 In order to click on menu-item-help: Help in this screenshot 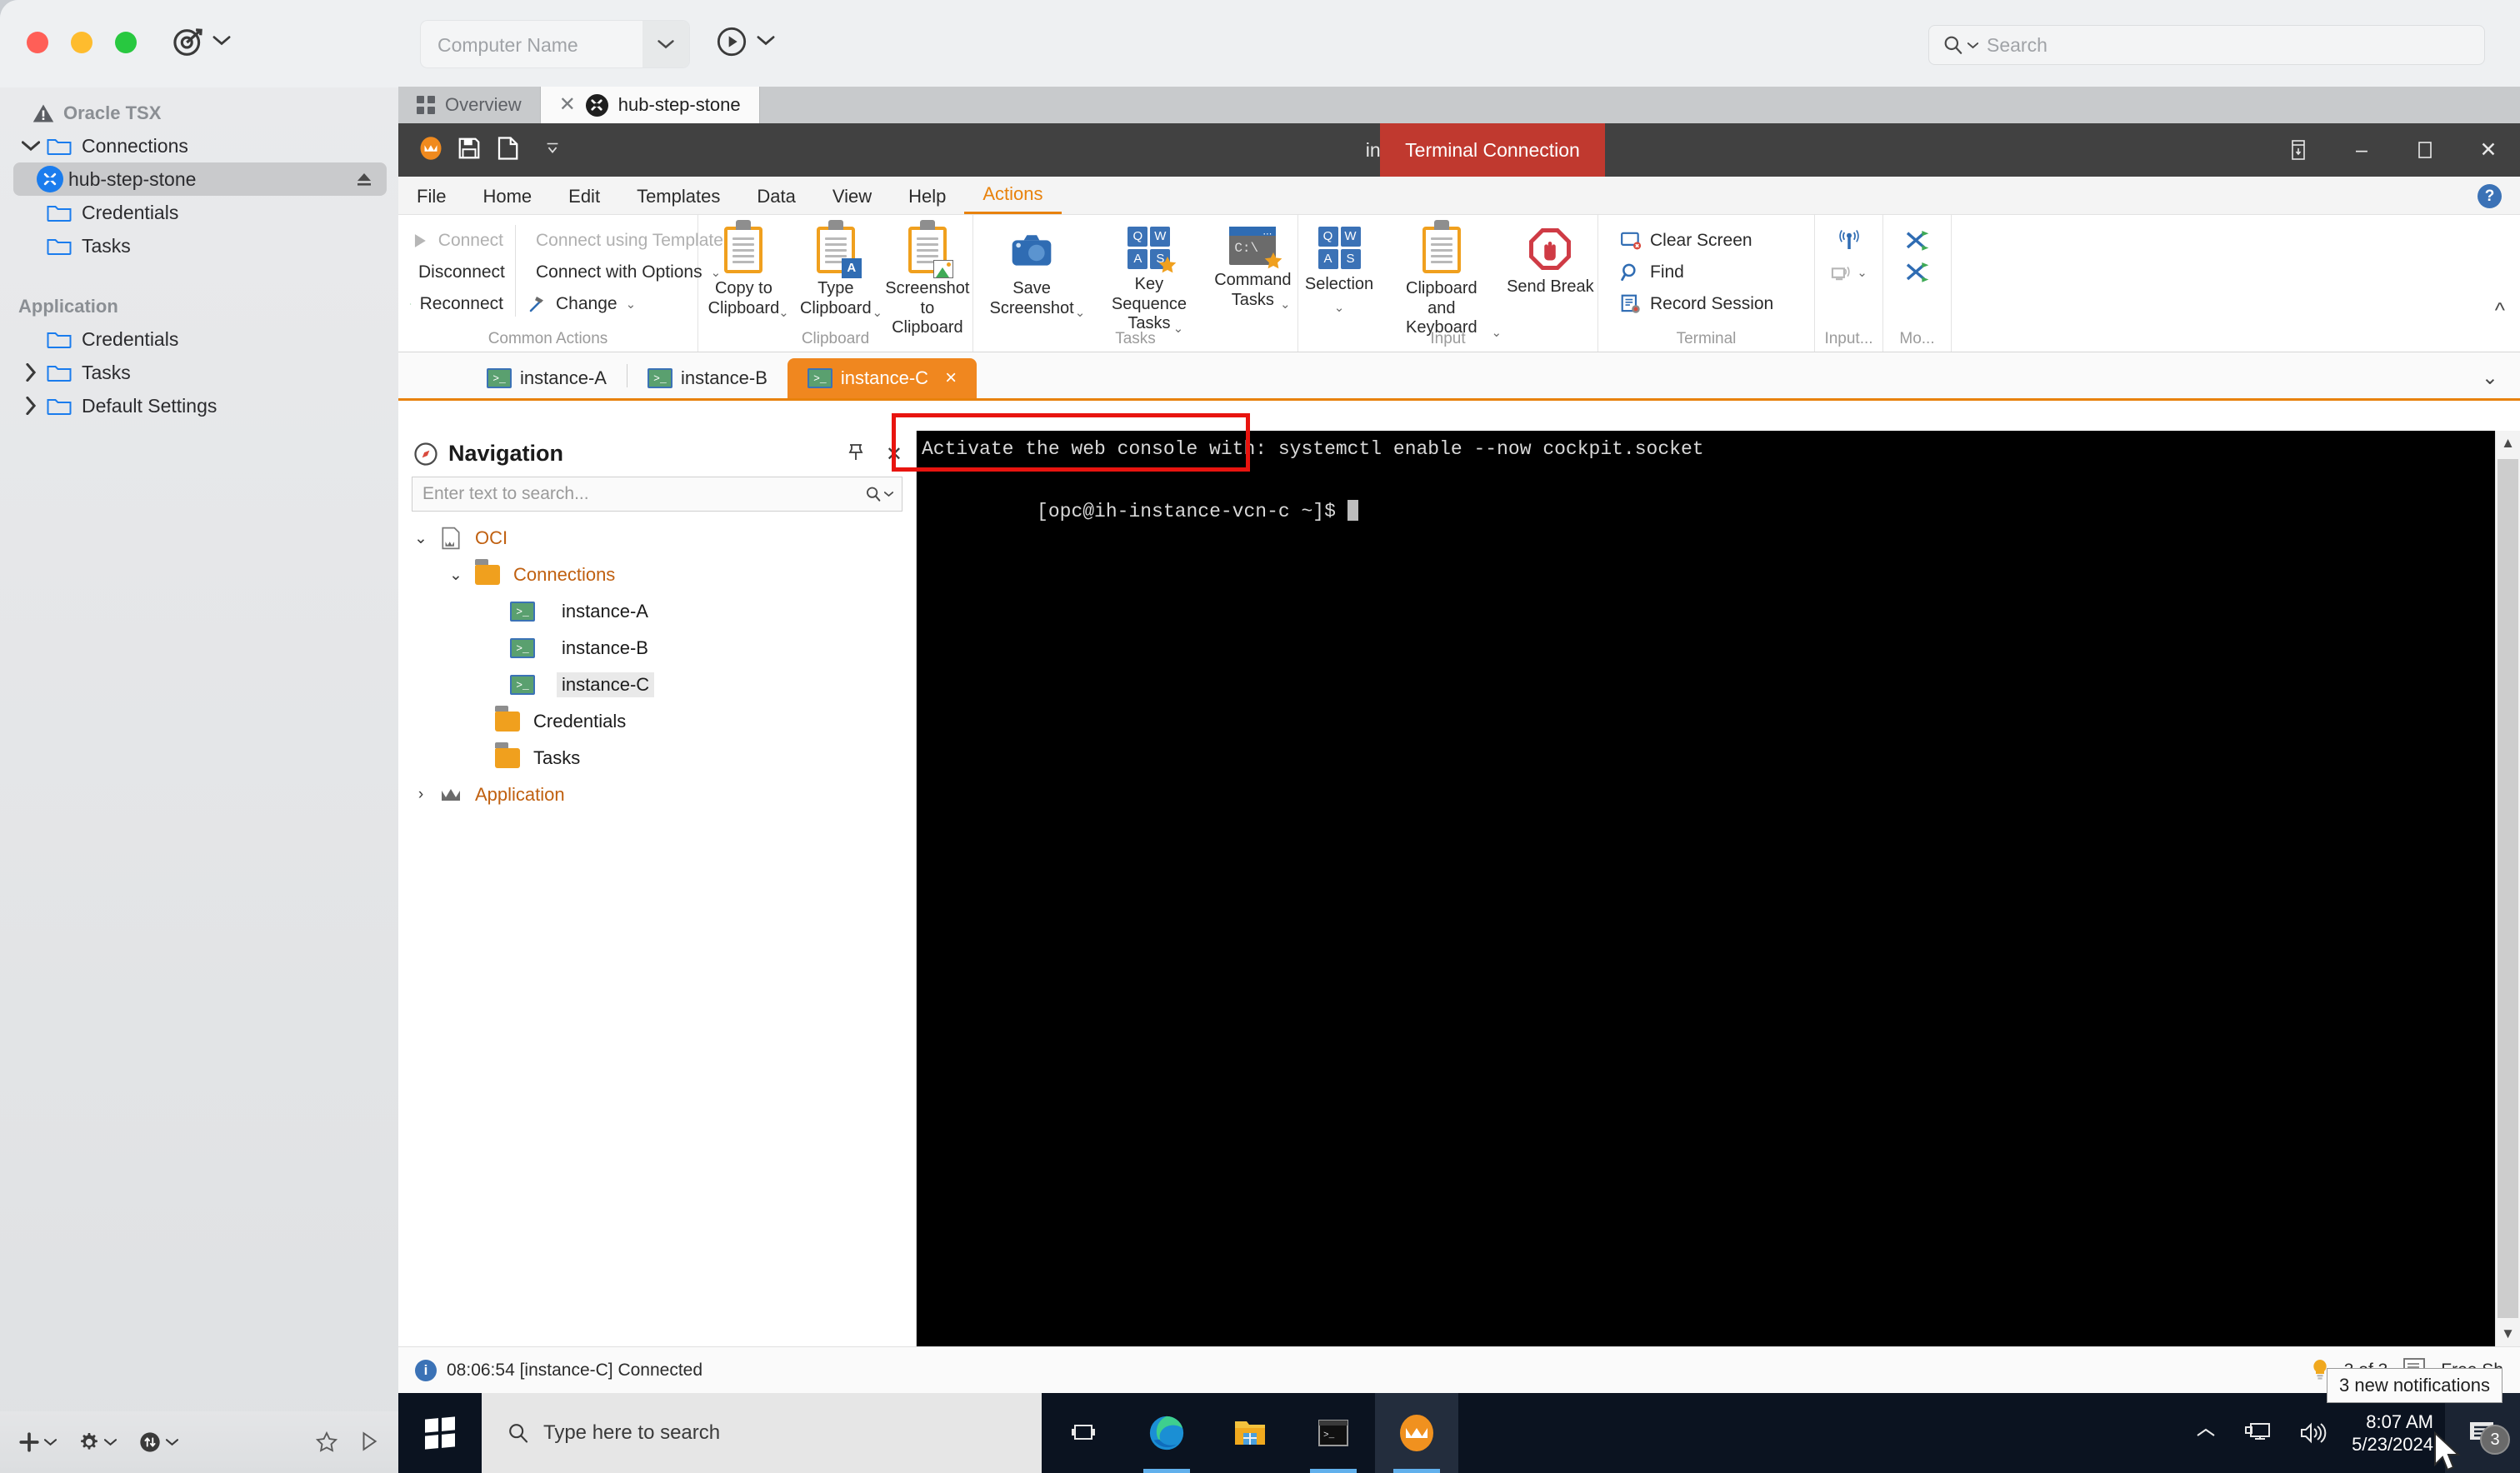, I will do `click(927, 200)`.